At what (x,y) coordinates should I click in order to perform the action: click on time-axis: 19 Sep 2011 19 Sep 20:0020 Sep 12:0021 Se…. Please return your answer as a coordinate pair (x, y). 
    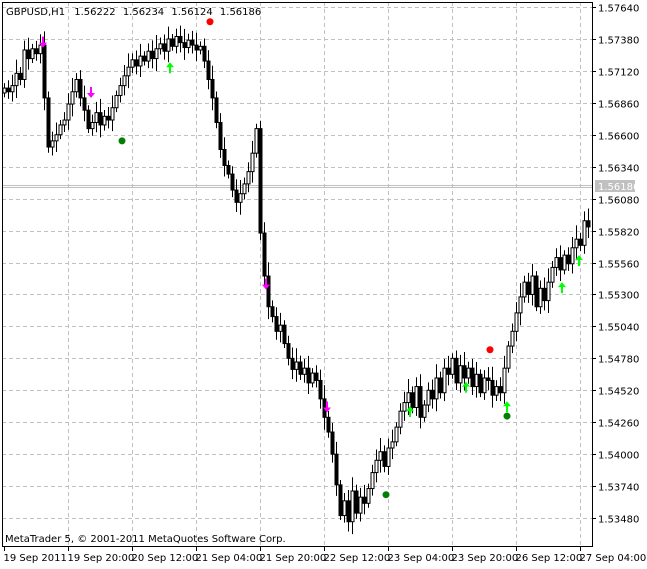
    Looking at the image, I should click on (325, 555).